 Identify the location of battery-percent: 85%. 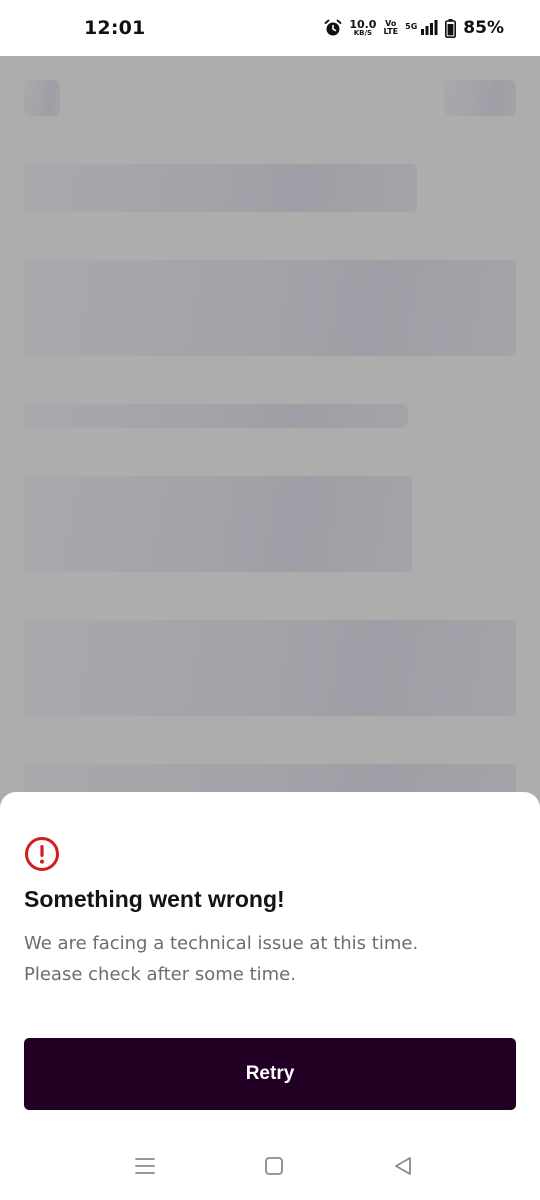
(483, 28).